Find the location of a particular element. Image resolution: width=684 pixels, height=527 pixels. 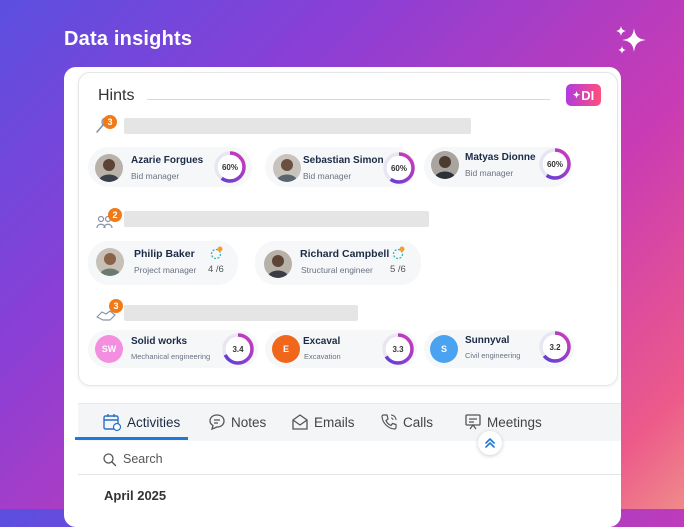

tab-emails: Emails is located at coordinates (323, 422).